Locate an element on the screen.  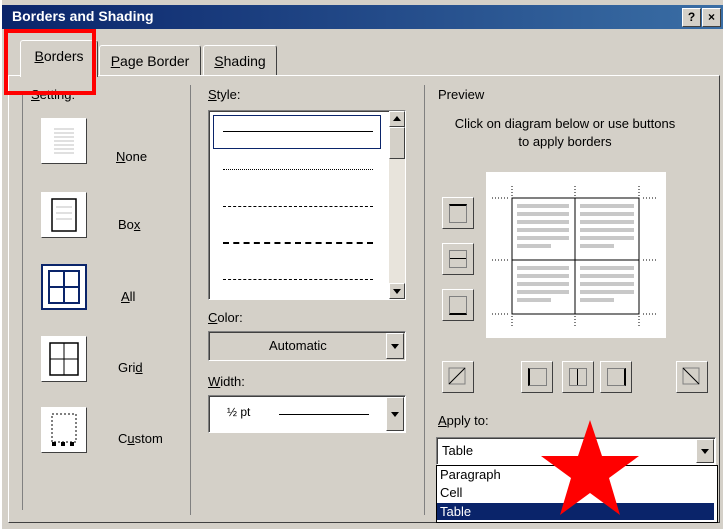
top-border-button is located at coordinates (458, 213).